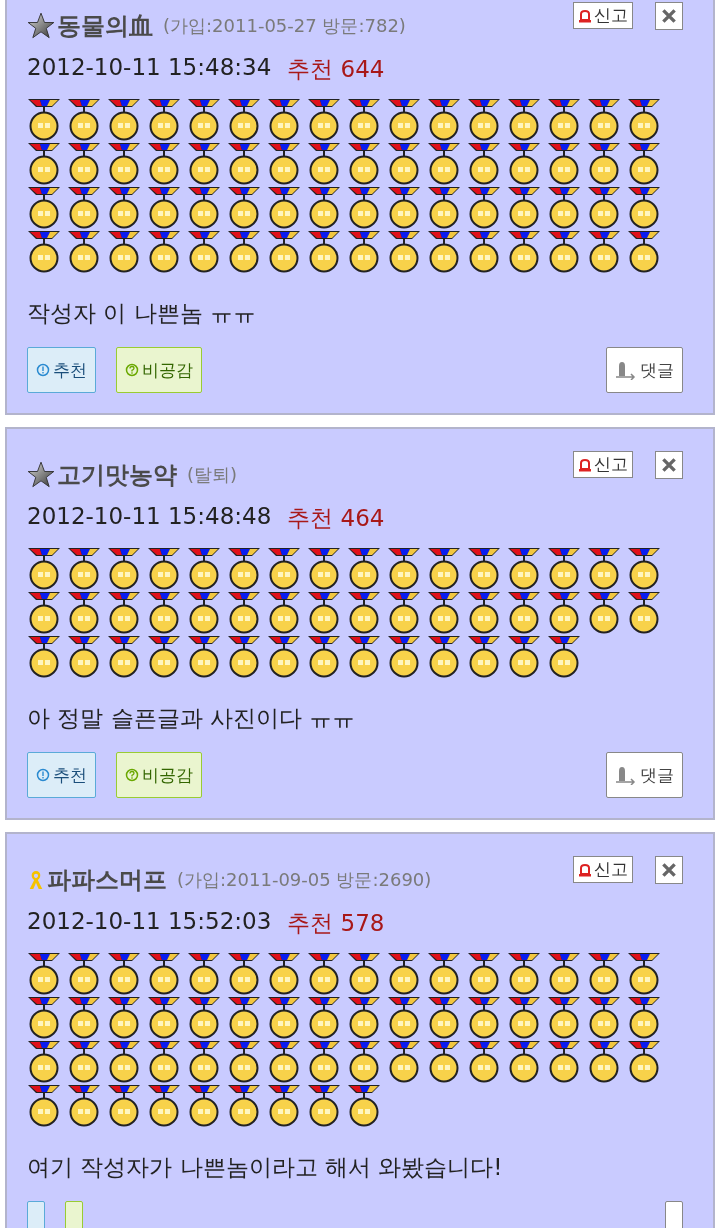  Describe the element at coordinates (304, 880) in the screenshot. I see `member-info: (가입:2011-09-05 방문:2690)` at that location.